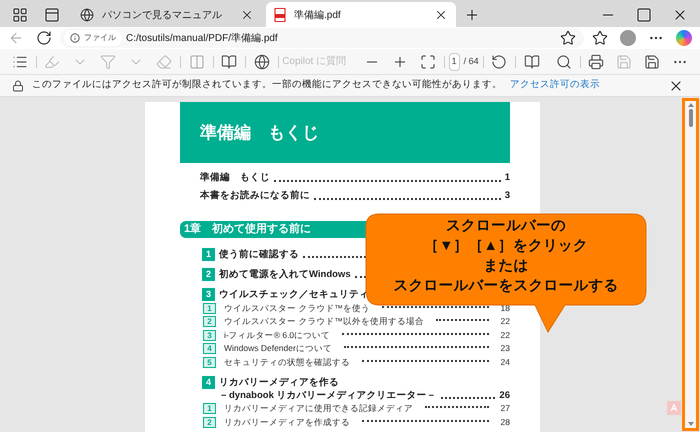 The height and width of the screenshot is (432, 700). Describe the element at coordinates (318, 408) in the screenshot. I see `subsection-title: リカバリーメディアに使用できる記録メディア` at that location.